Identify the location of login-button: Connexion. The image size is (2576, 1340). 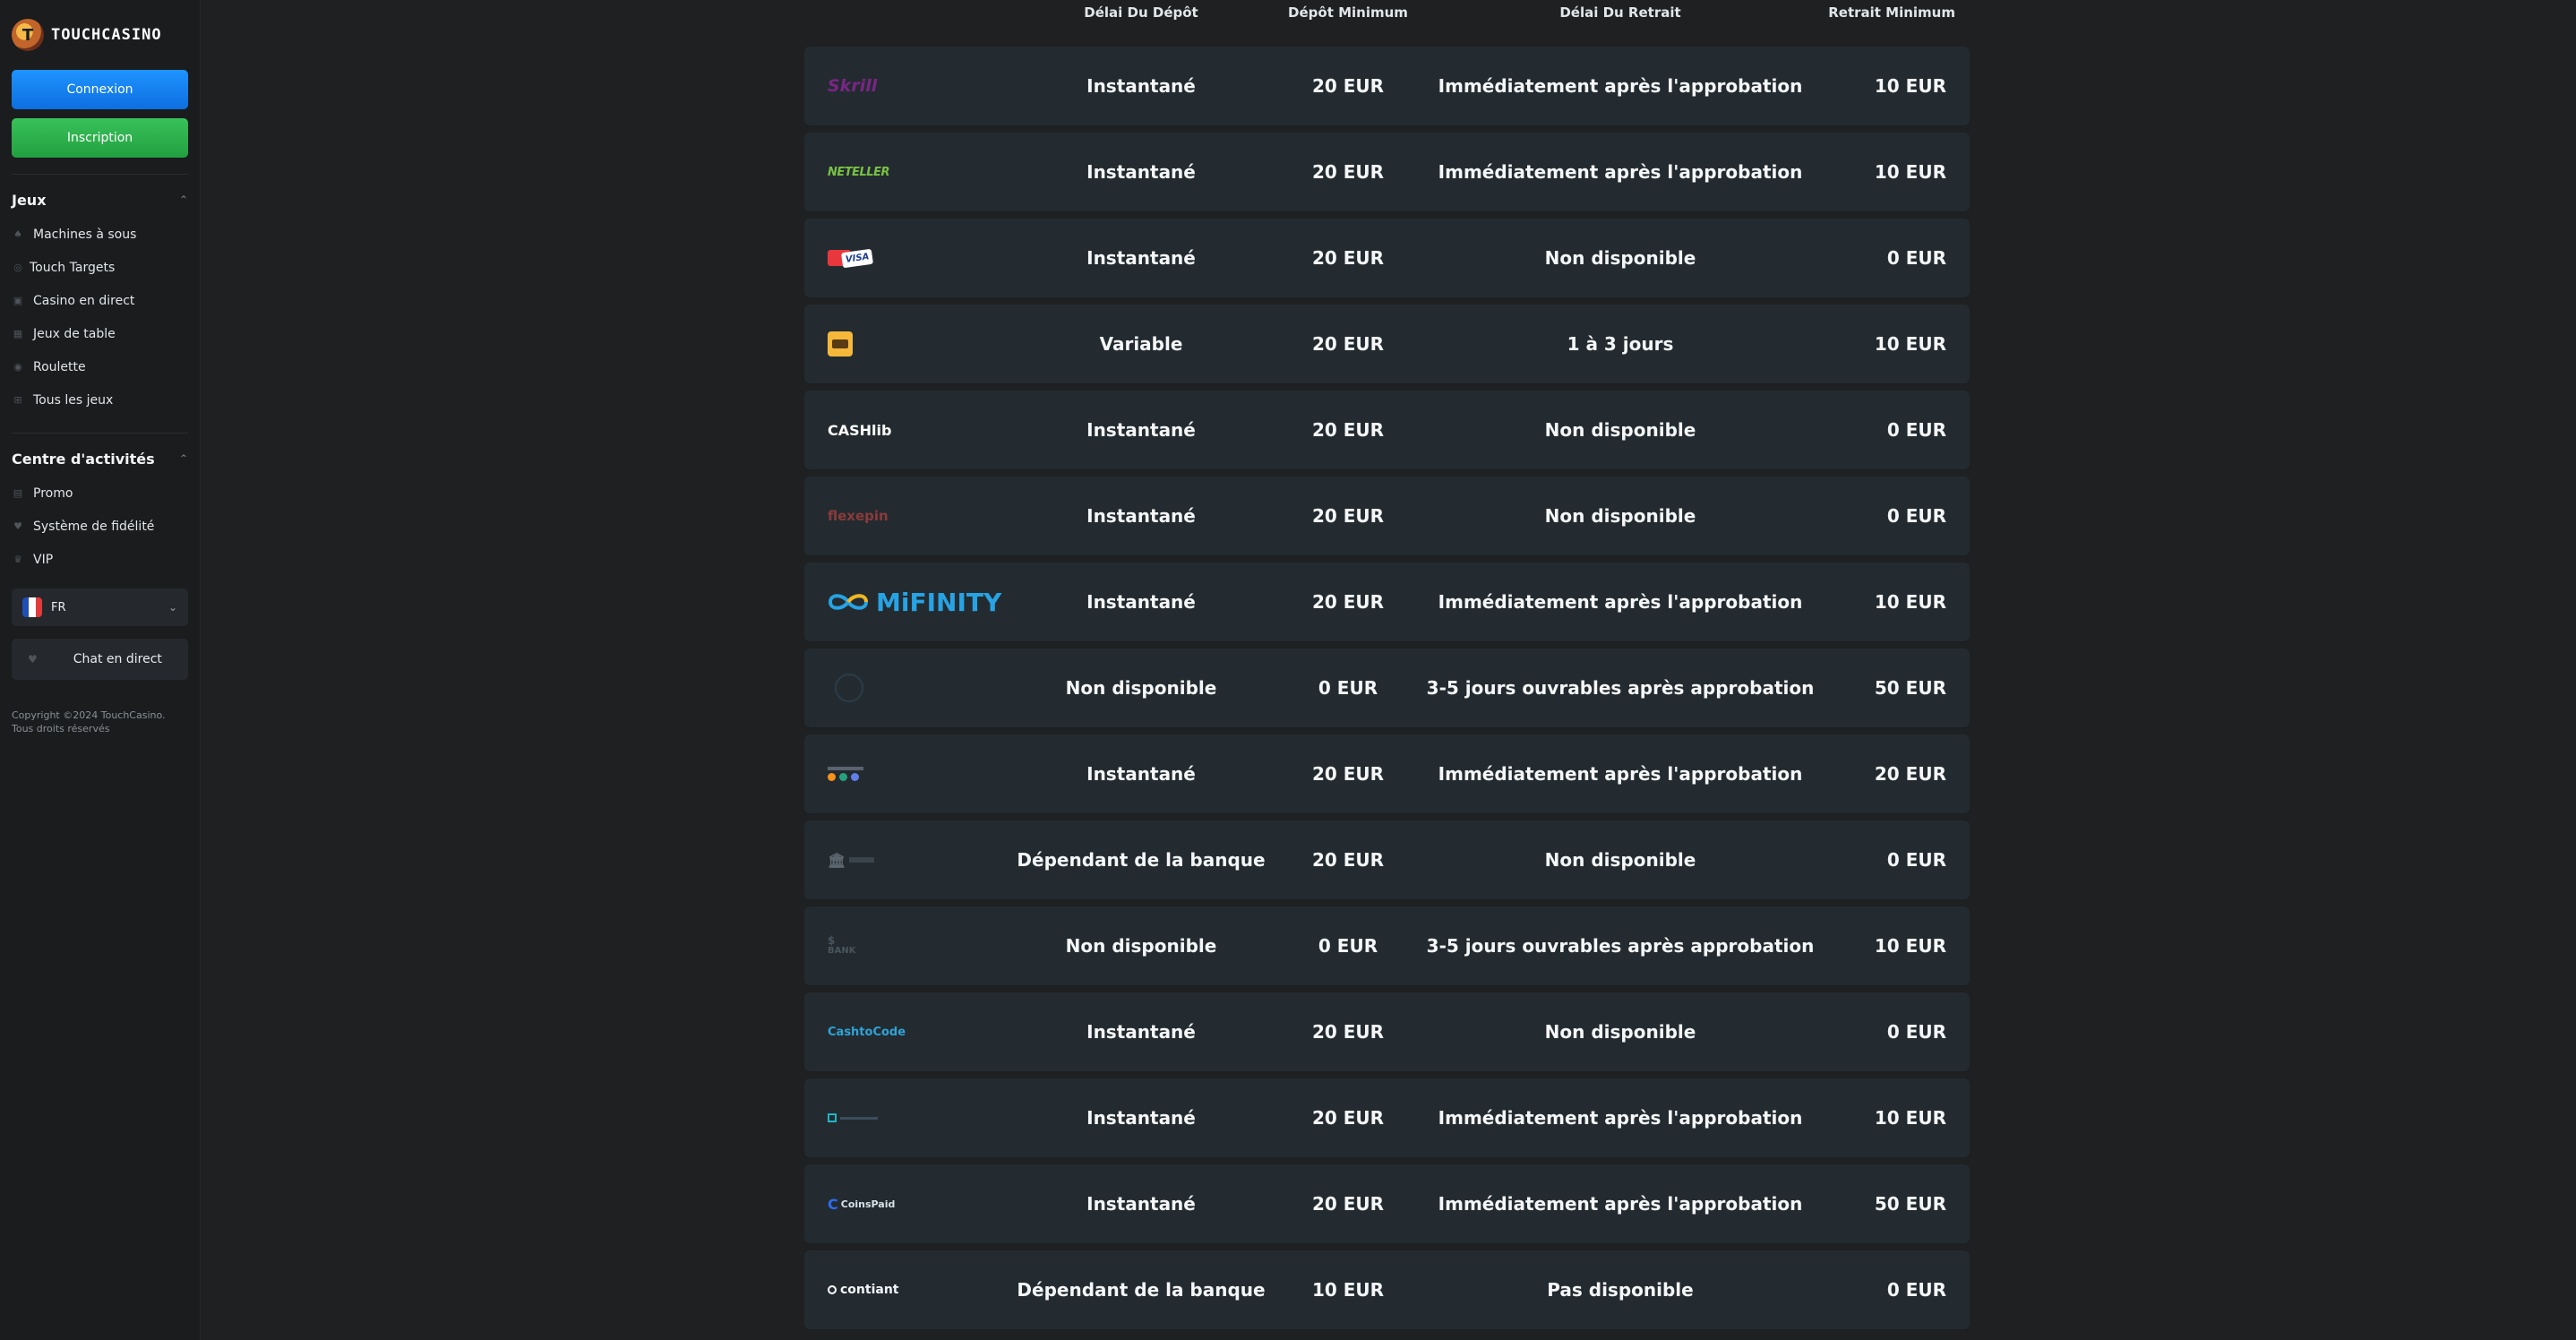
(100, 89).